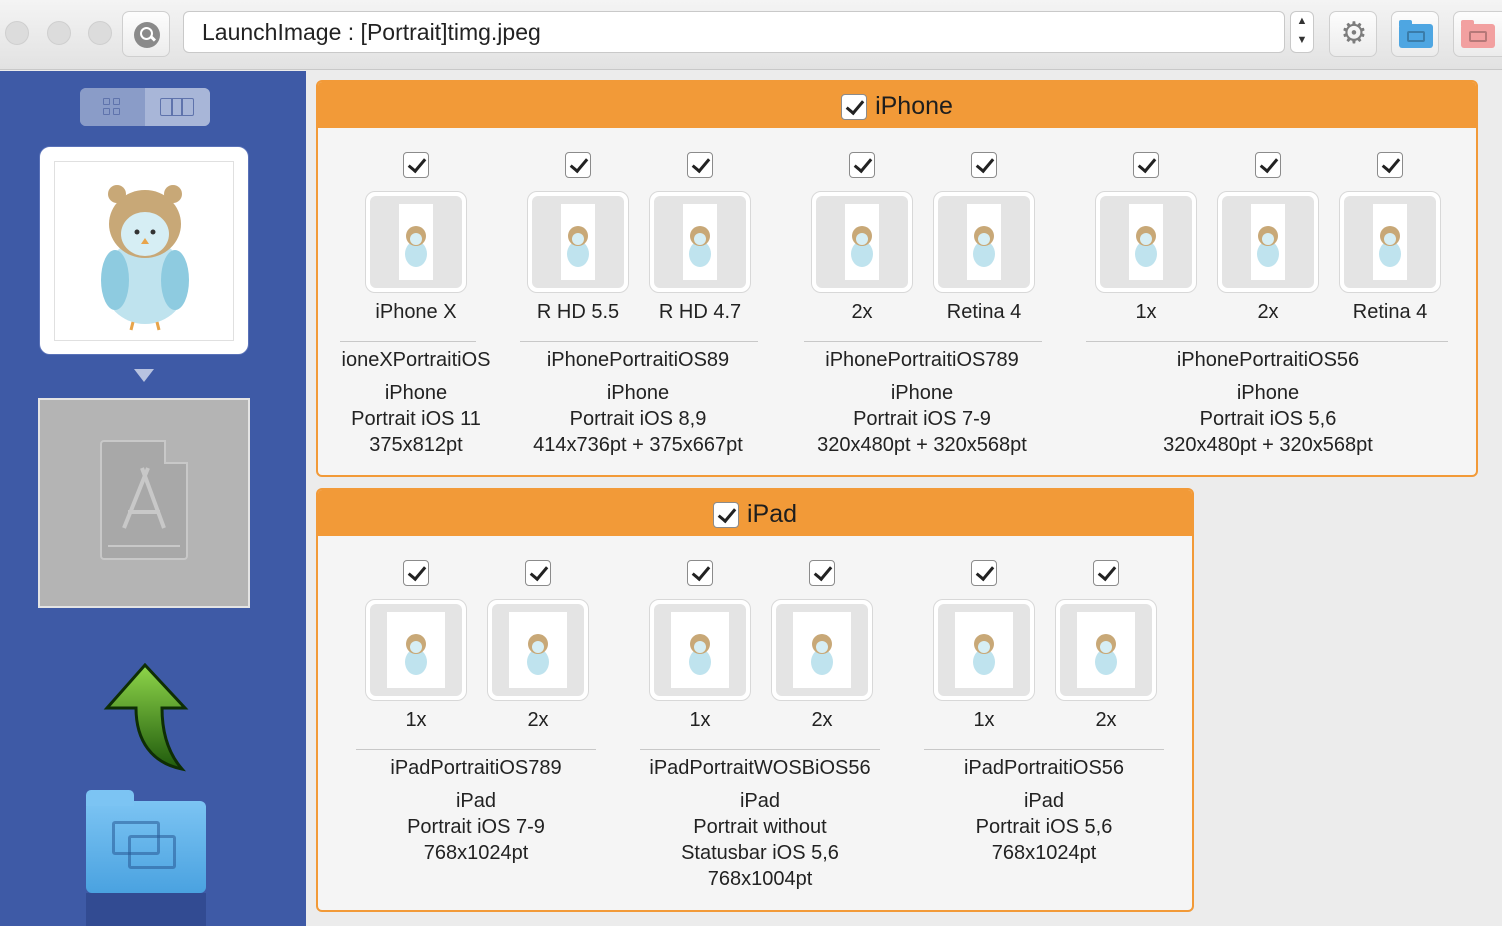 The width and height of the screenshot is (1502, 926). What do you see at coordinates (760, 827) in the screenshot?
I see `ipad-group-desc1: Portrait without` at bounding box center [760, 827].